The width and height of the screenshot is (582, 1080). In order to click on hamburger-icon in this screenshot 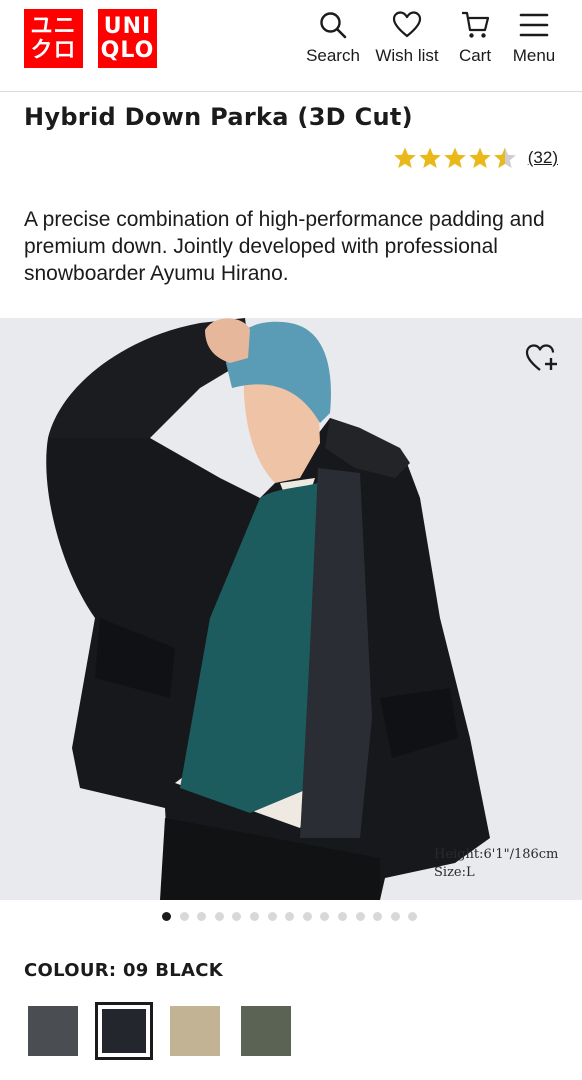, I will do `click(534, 25)`.